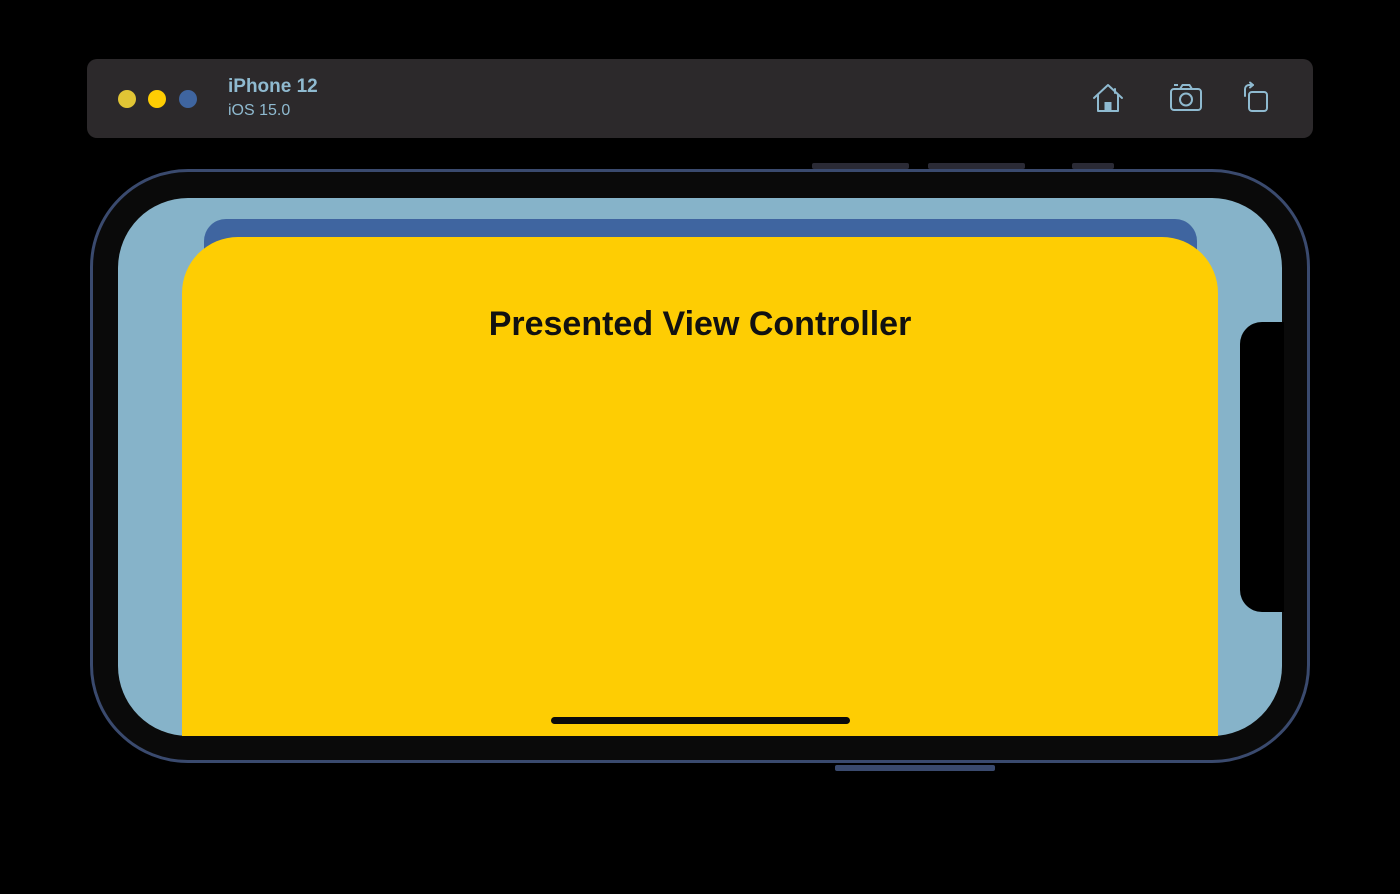 This screenshot has height=894, width=1400. What do you see at coordinates (700, 720) in the screenshot?
I see `home-indicator` at bounding box center [700, 720].